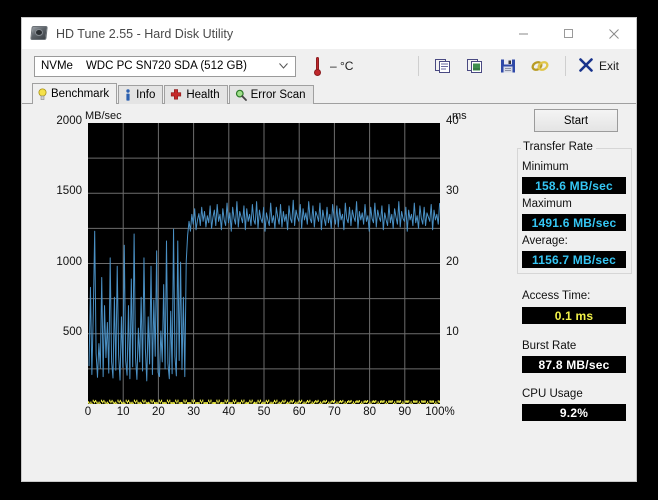 The height and width of the screenshot is (500, 658). Describe the element at coordinates (574, 222) in the screenshot. I see `maximum-value: 1491.6 MB/sec` at that location.